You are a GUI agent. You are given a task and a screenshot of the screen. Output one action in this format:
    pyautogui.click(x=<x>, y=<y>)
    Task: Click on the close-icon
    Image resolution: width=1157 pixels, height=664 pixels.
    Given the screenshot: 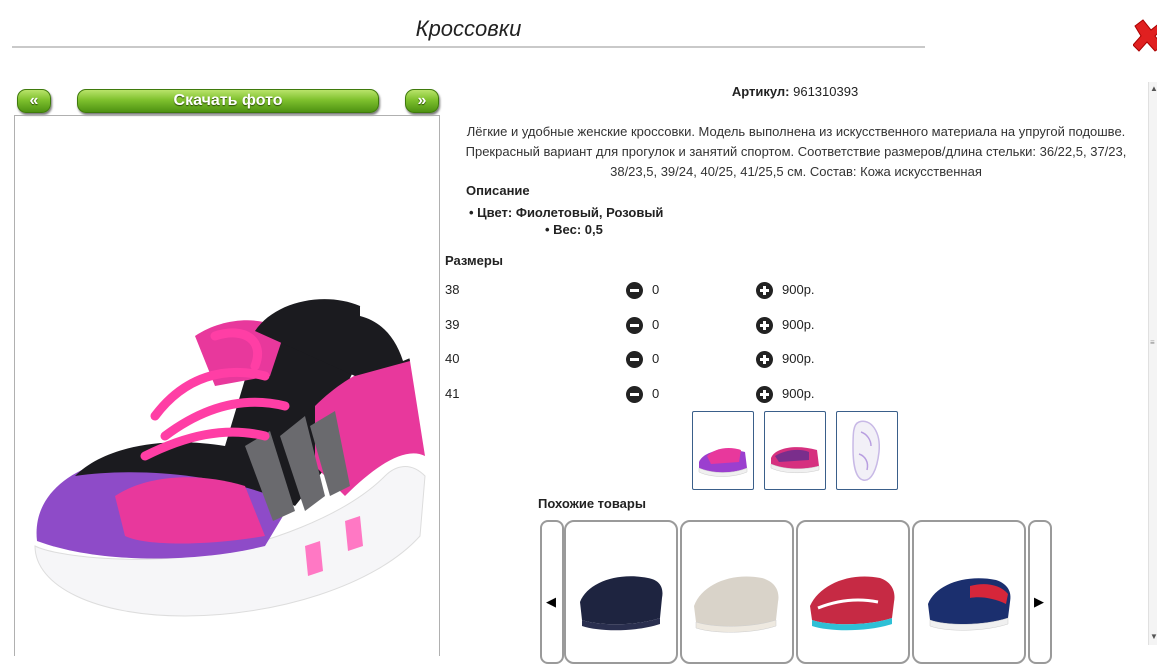 What is the action you would take?
    pyautogui.click(x=1144, y=35)
    